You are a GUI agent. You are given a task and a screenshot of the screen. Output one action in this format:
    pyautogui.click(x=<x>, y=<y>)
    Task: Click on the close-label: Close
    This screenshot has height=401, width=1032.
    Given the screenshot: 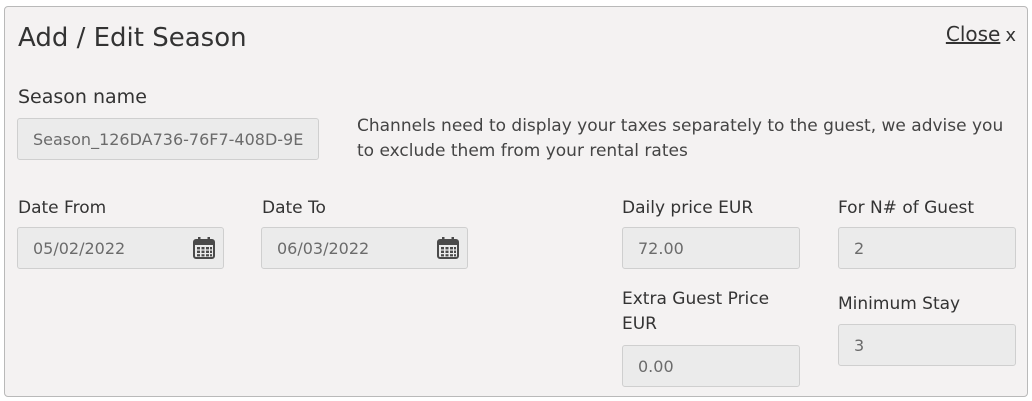 What is the action you would take?
    pyautogui.click(x=973, y=34)
    